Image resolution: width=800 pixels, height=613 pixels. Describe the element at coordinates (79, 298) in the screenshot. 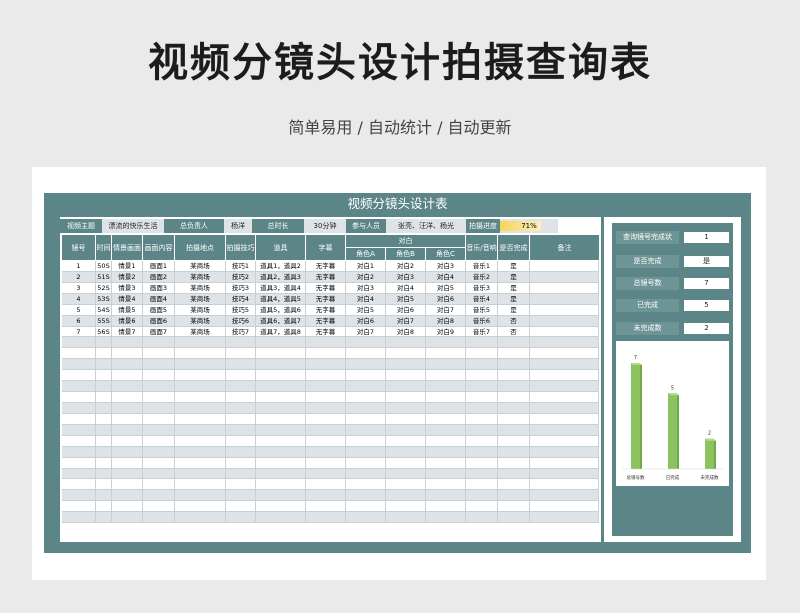

I see `cell-shot-no: 4` at that location.